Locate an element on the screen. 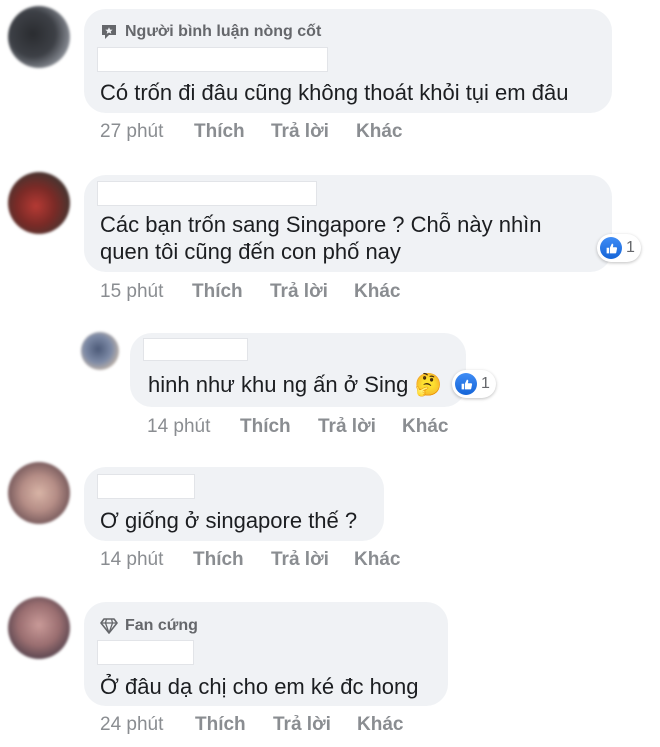 Image resolution: width=660 pixels, height=747 pixels. comment-actions: 24 phút Thích Trả lời Khác is located at coordinates (280, 726).